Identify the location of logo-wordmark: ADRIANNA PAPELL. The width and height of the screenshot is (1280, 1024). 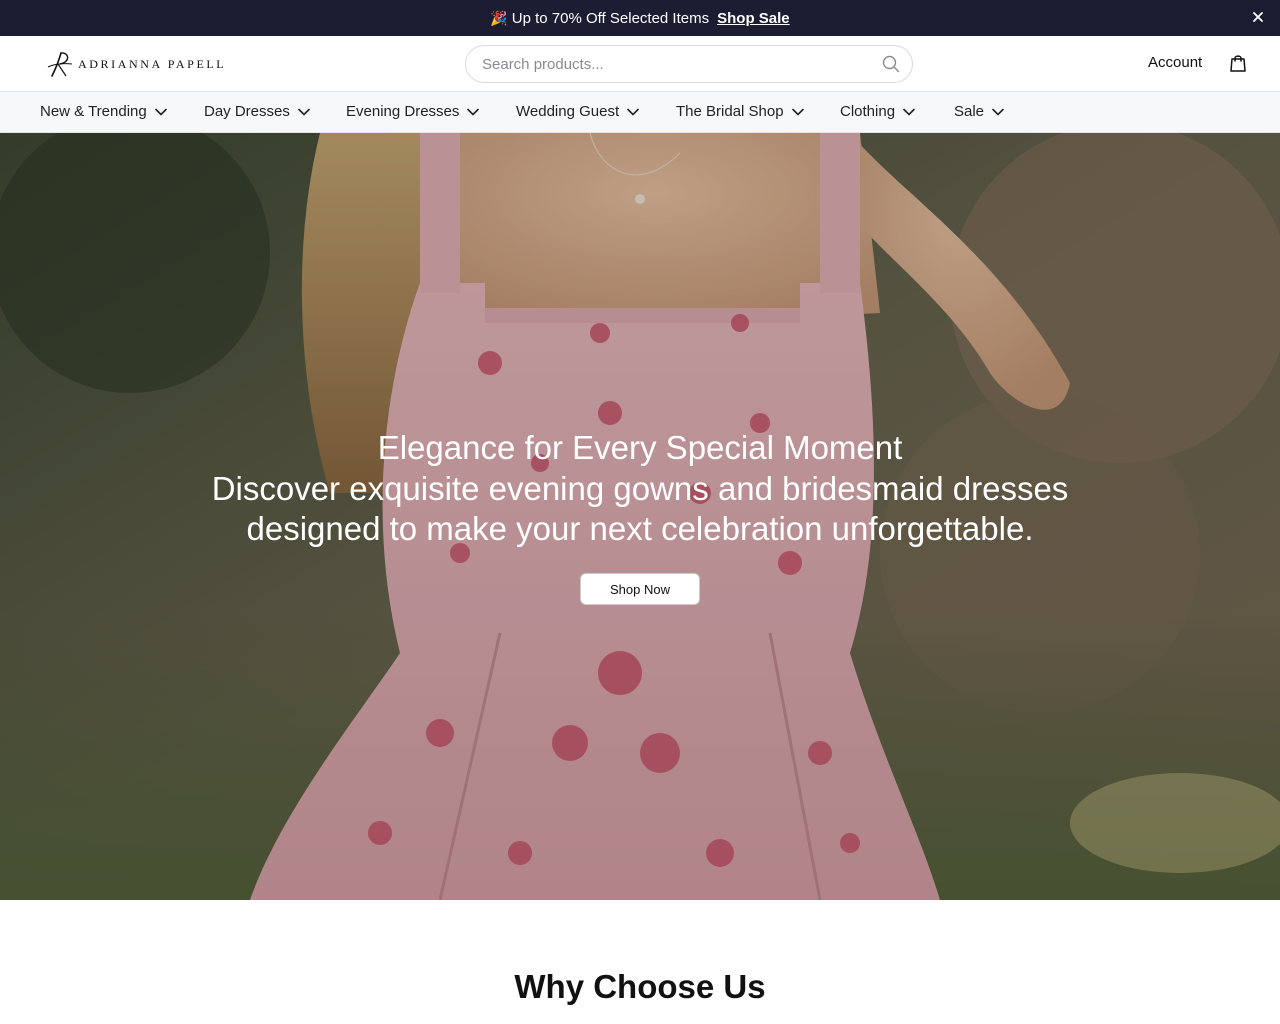
(152, 63).